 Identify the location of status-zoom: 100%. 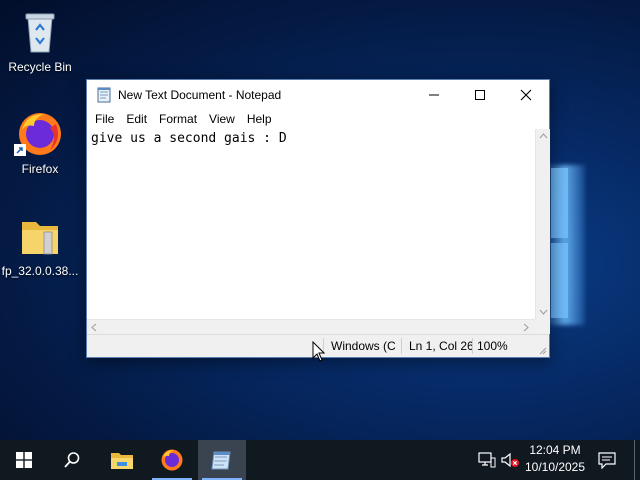
(492, 346).